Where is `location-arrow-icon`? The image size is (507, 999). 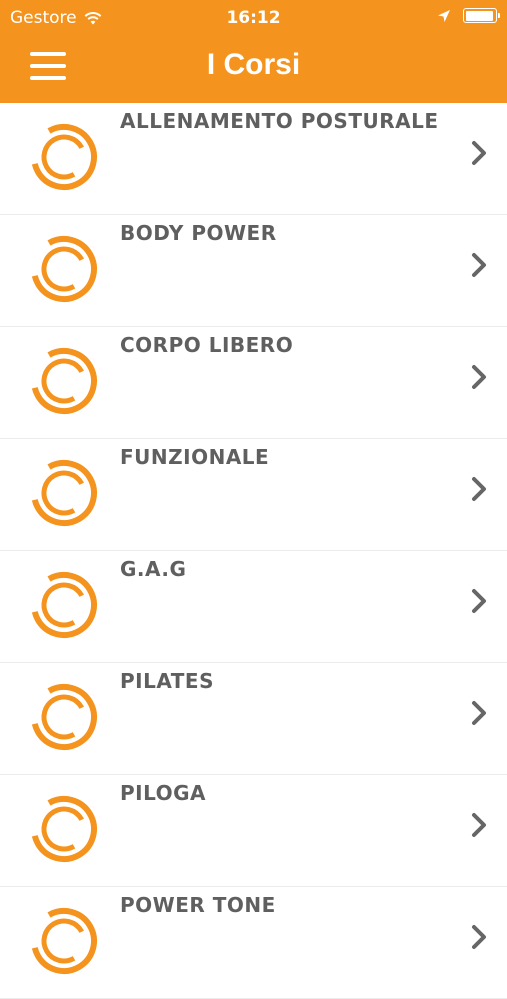 location-arrow-icon is located at coordinates (444, 15).